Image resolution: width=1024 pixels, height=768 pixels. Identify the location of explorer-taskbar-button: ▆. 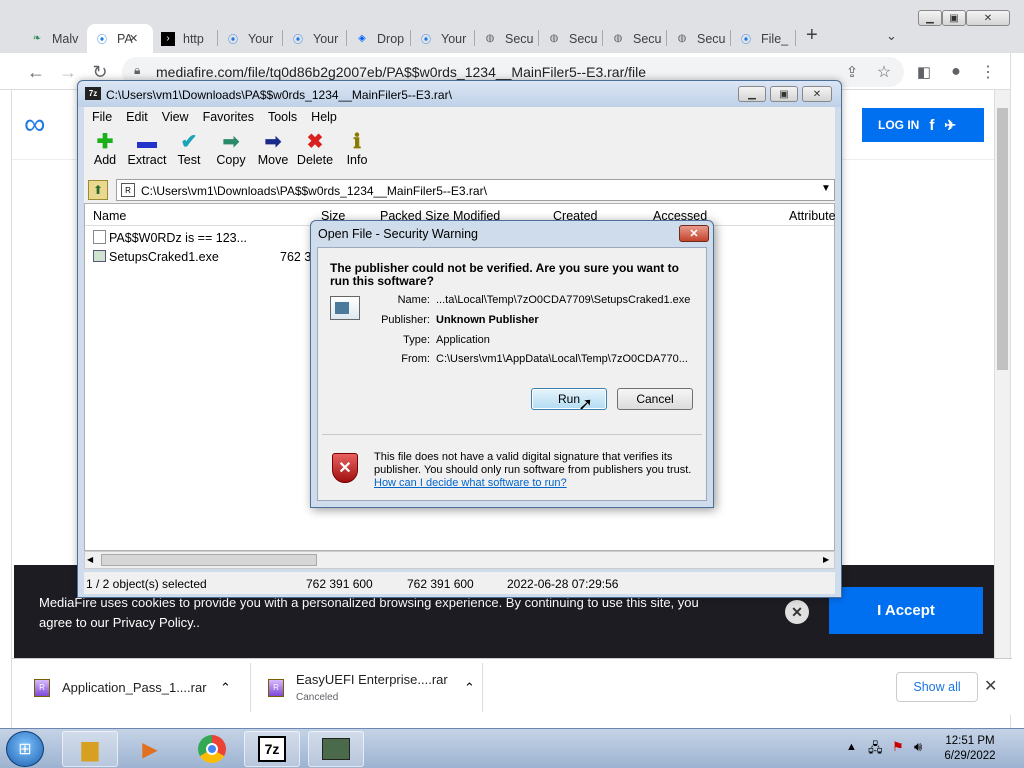
(90, 749).